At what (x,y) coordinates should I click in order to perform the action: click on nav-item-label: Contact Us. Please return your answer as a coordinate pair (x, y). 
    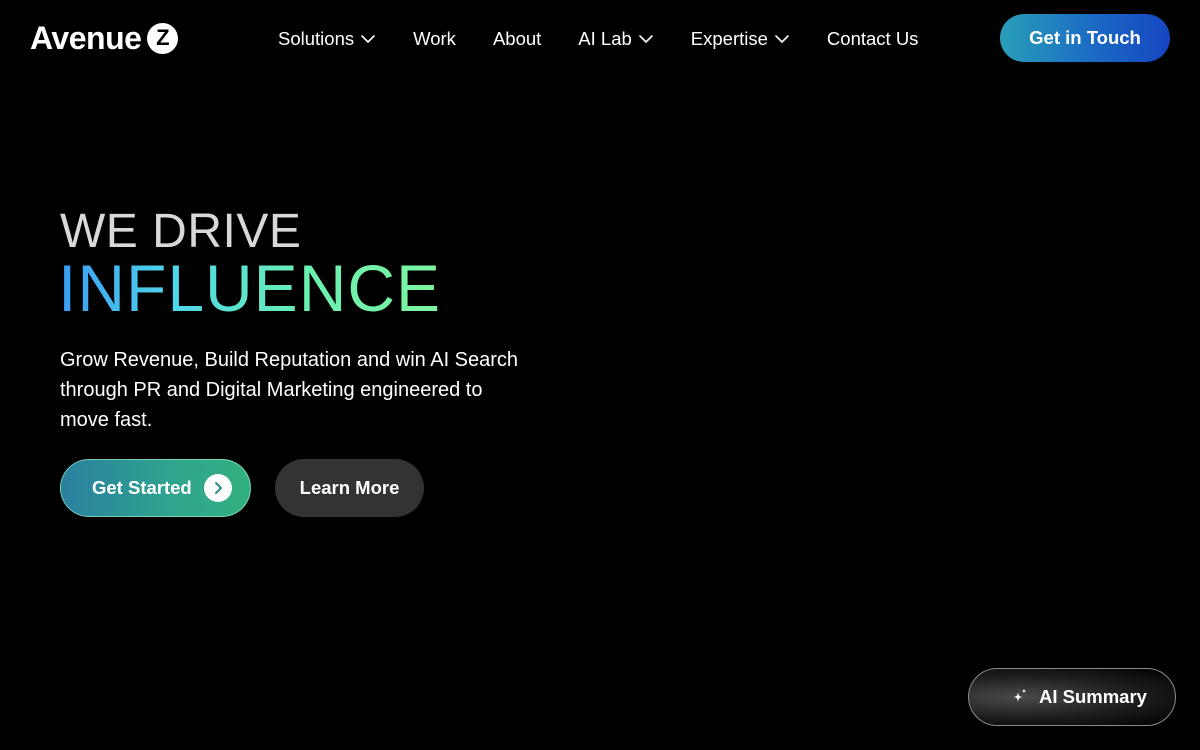
    Looking at the image, I should click on (872, 38).